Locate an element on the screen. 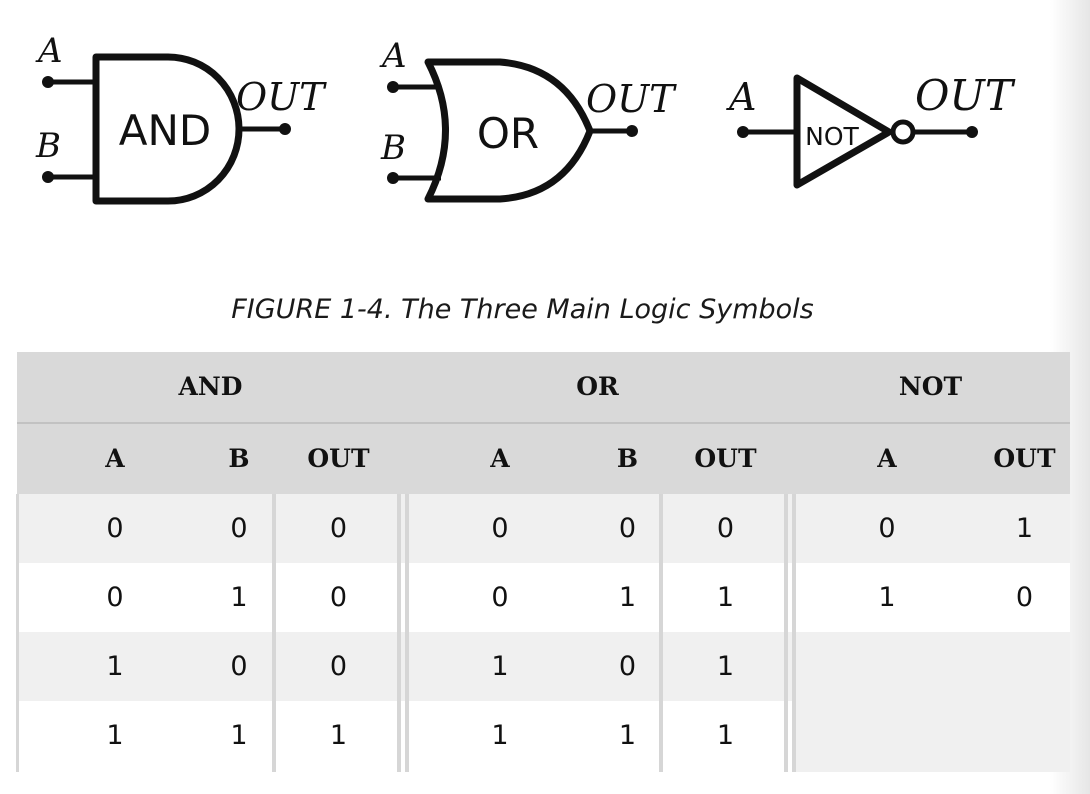 The height and width of the screenshot is (794, 1090). not-output-label: OUT is located at coordinates (965, 95).